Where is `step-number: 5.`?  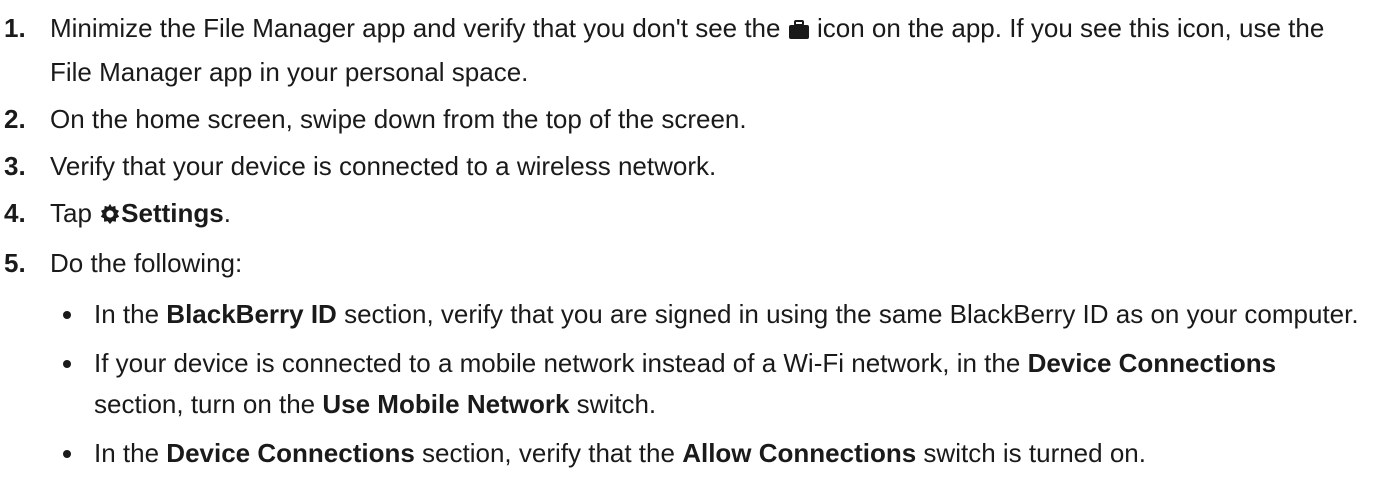 step-number: 5. is located at coordinates (15, 263).